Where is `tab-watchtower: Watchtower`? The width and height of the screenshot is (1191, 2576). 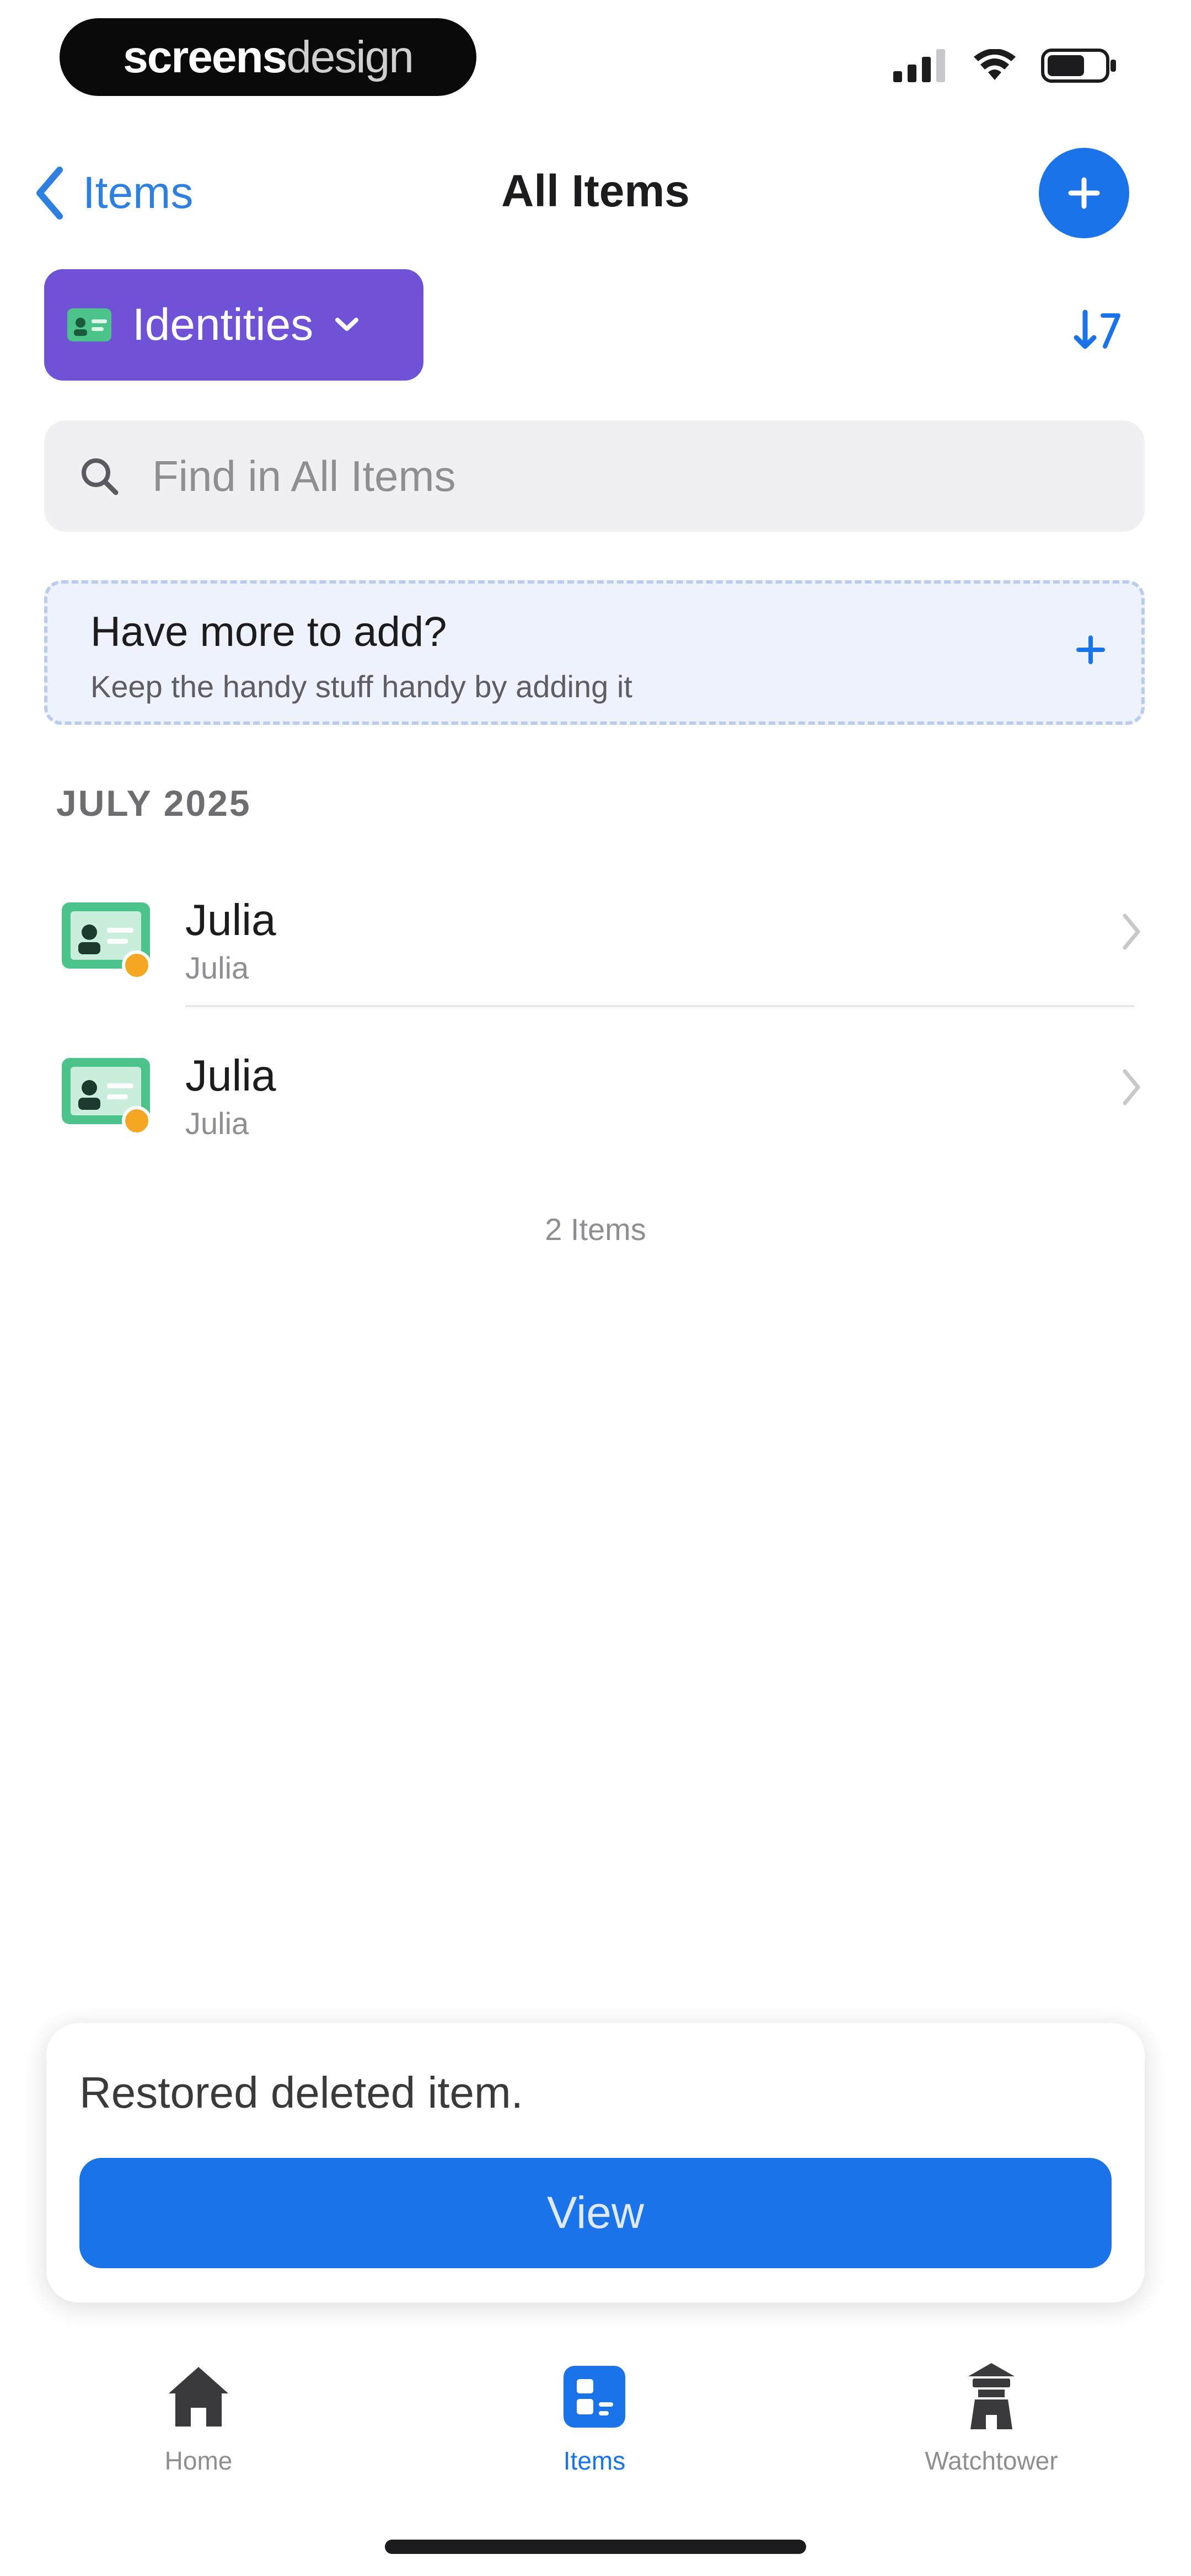 tab-watchtower: Watchtower is located at coordinates (991, 2415).